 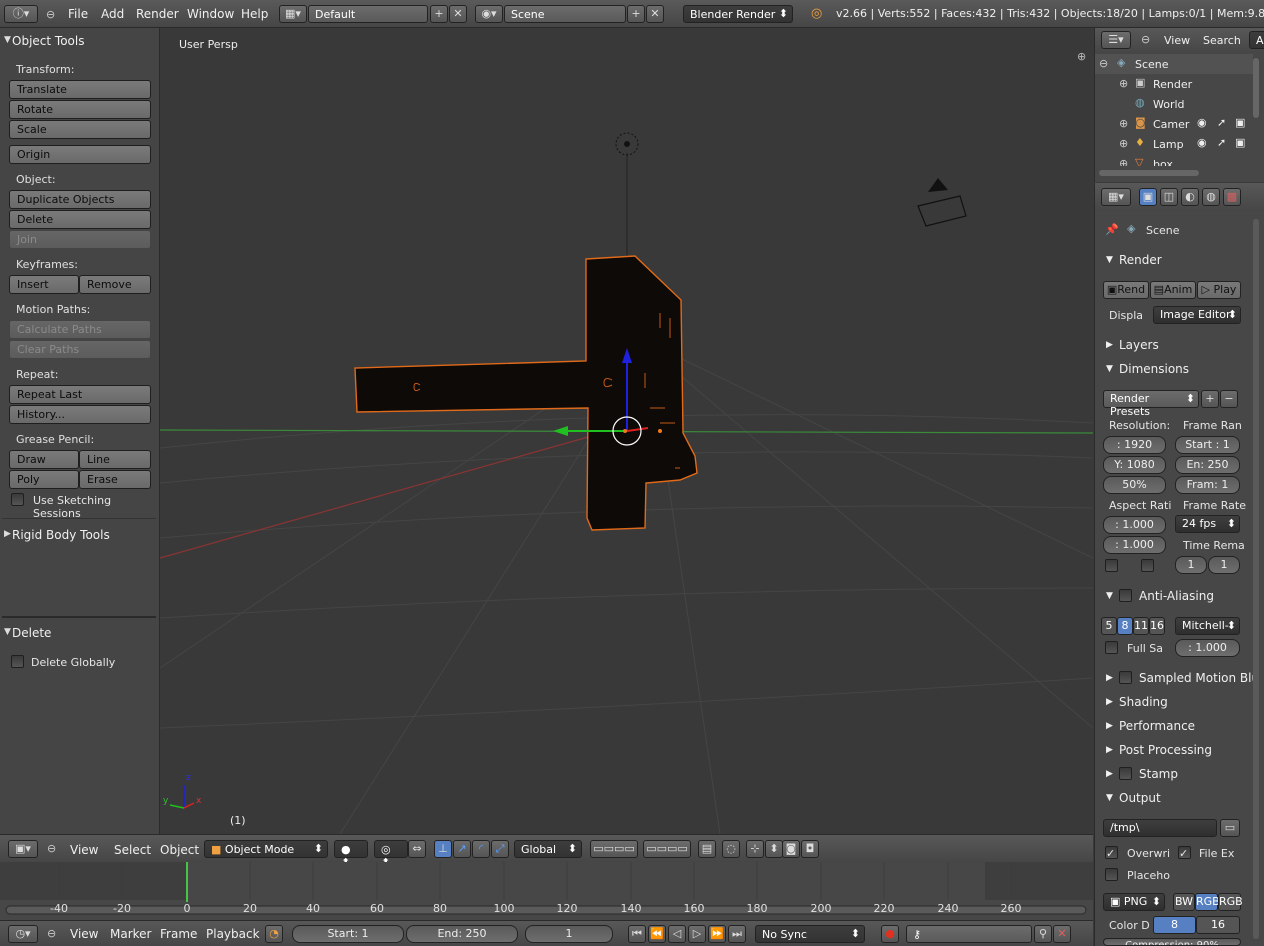 I want to click on camera-object, so click(x=942, y=202).